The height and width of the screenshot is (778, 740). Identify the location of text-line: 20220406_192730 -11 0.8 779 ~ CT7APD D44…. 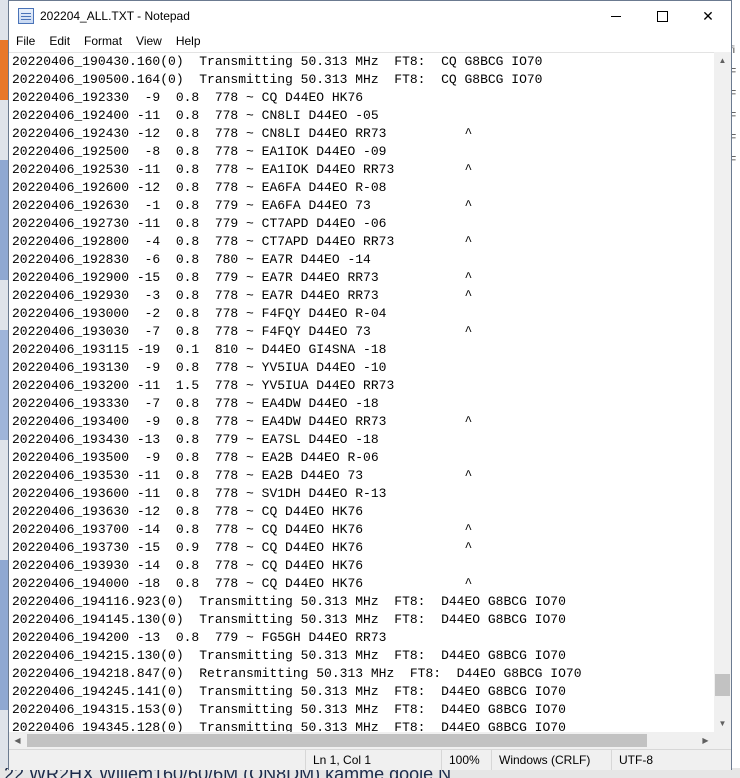
(199, 223).